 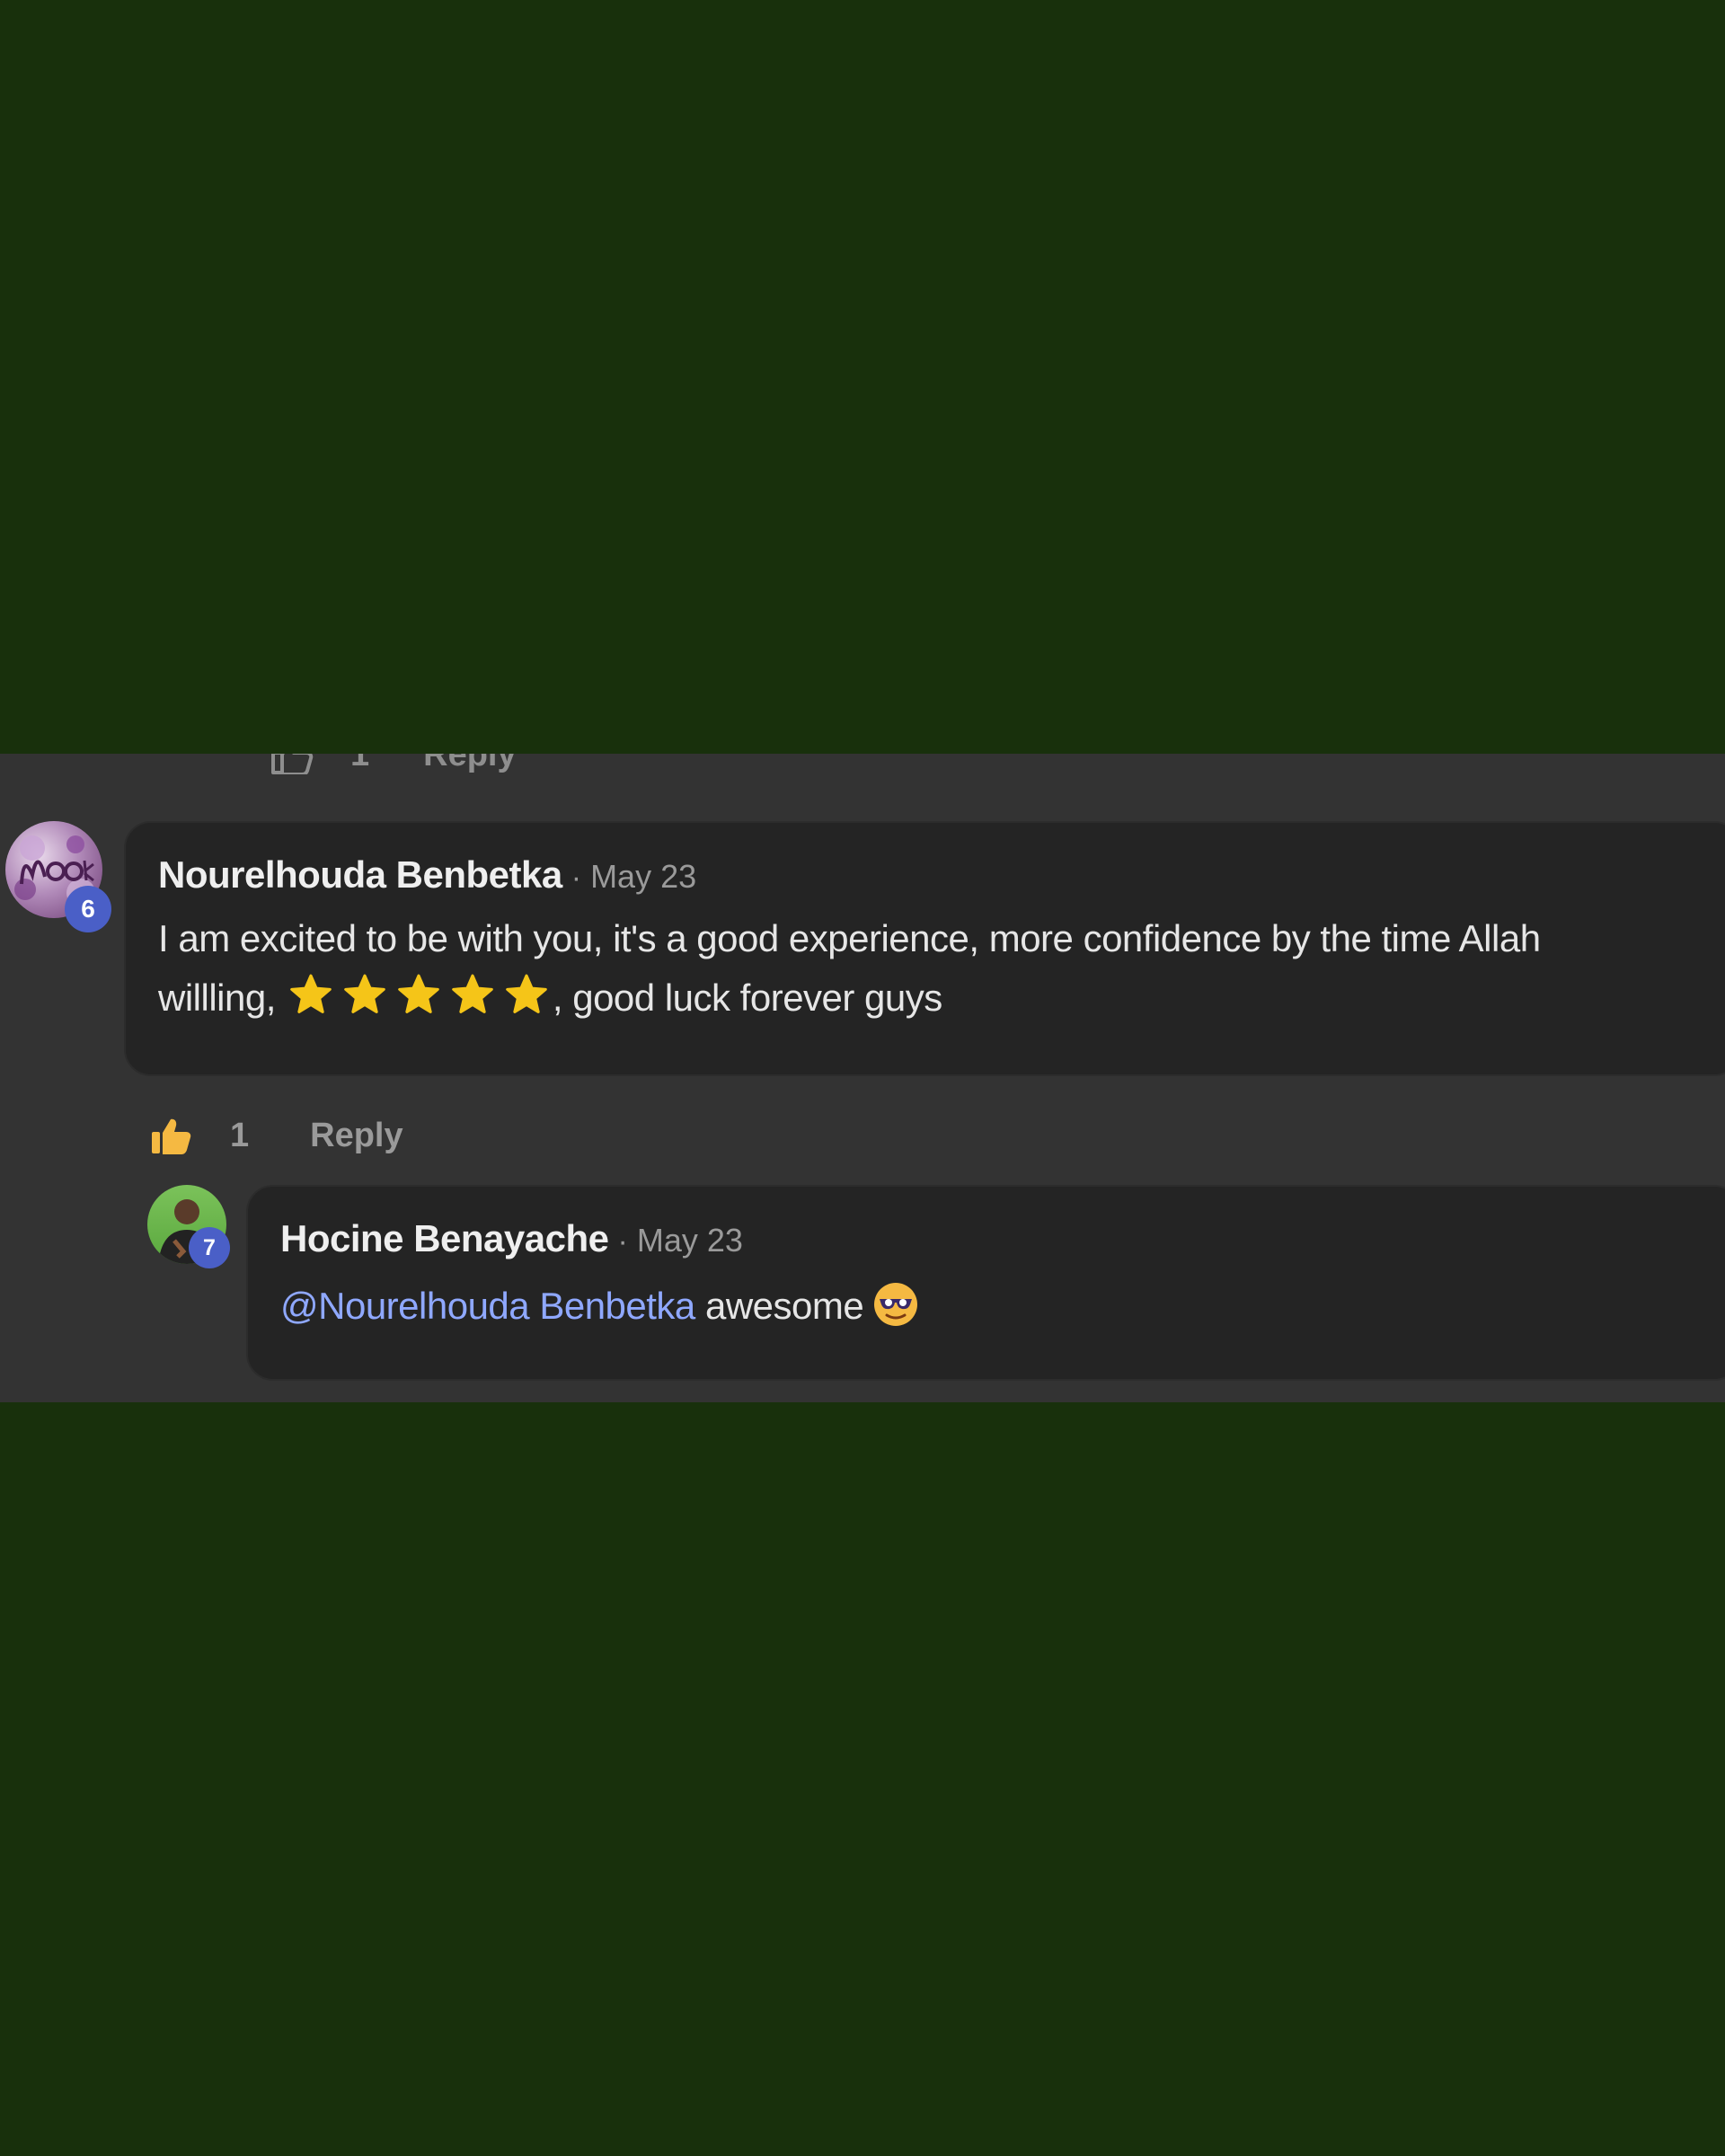 I want to click on like-filled-icon, so click(x=171, y=1135).